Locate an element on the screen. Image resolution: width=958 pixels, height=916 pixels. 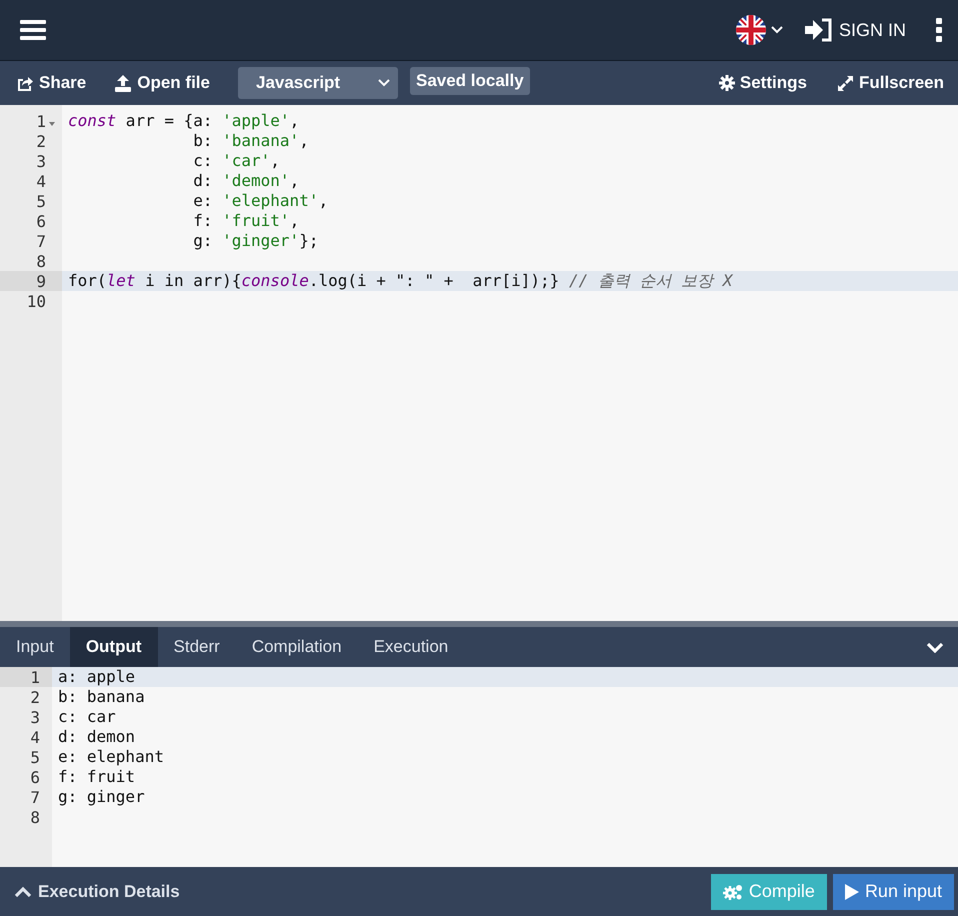
output-line: g: ginger is located at coordinates (101, 797).